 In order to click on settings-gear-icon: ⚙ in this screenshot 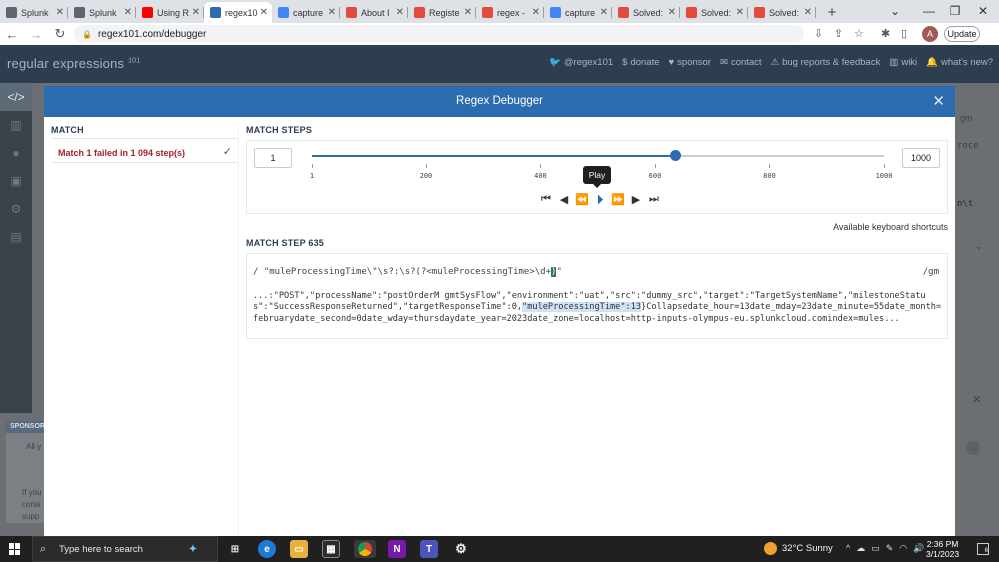, I will do `click(461, 549)`.